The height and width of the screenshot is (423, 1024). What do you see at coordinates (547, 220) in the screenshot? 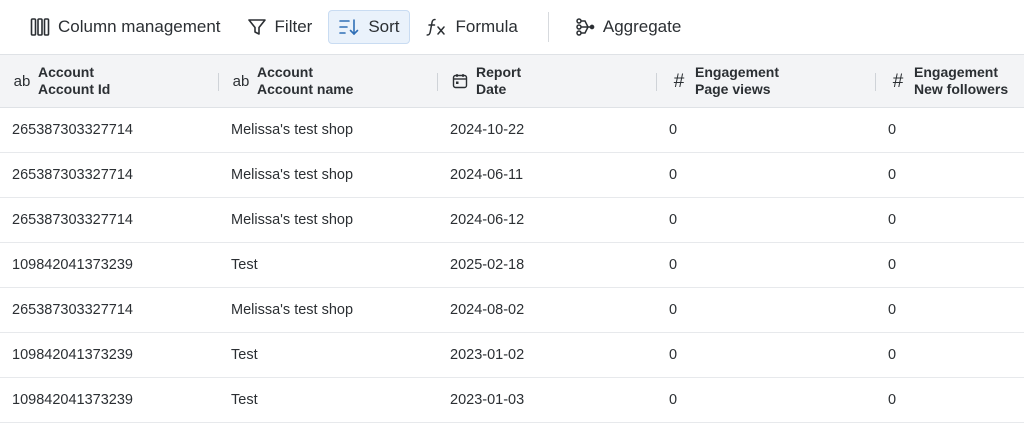
I see `cell-report-date: 2024-06-12` at bounding box center [547, 220].